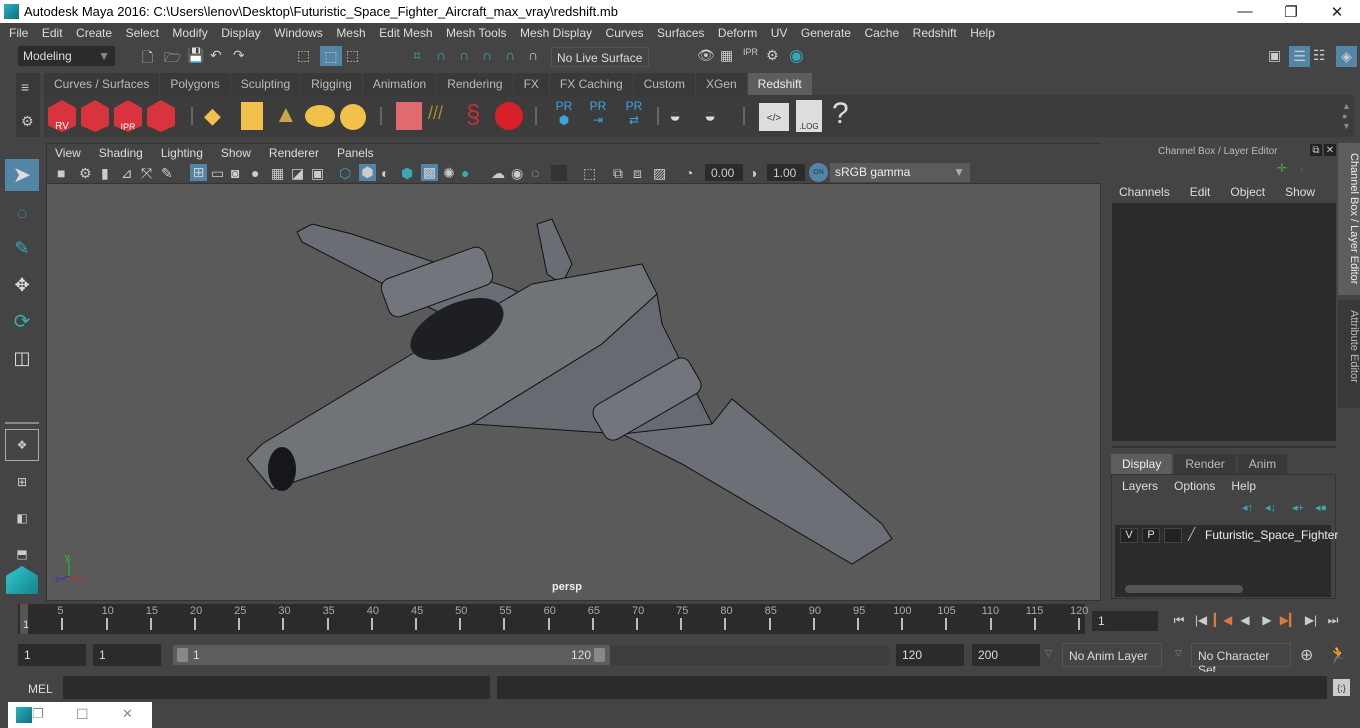 Image resolution: width=1360 pixels, height=728 pixels. What do you see at coordinates (779, 33) in the screenshot?
I see `menu-uv: UV` at bounding box center [779, 33].